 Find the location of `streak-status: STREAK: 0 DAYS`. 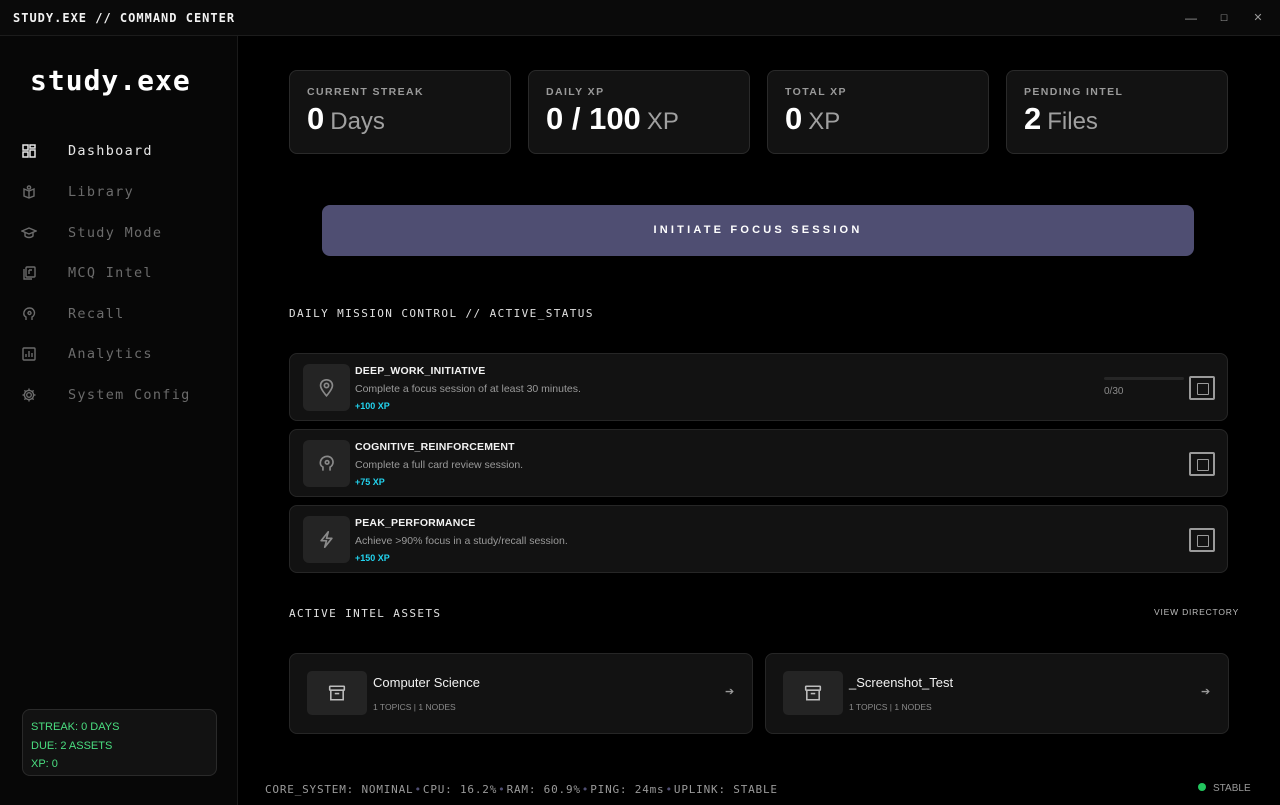

streak-status: STREAK: 0 DAYS is located at coordinates (75, 727).